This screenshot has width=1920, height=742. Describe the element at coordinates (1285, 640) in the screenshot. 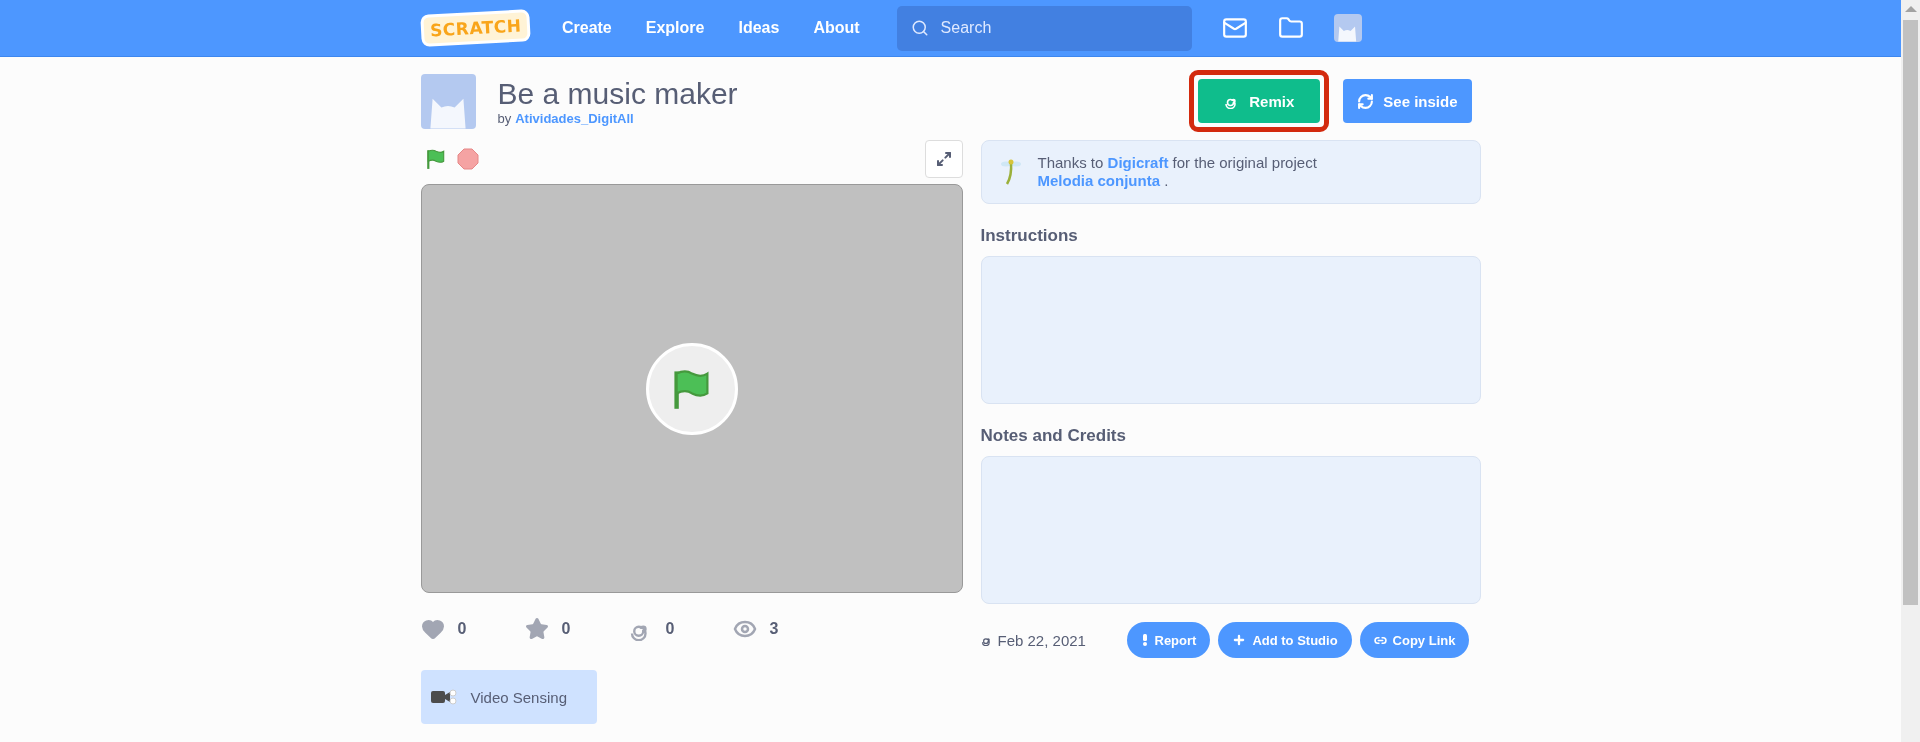

I see `studio-button: Add to Studio` at that location.